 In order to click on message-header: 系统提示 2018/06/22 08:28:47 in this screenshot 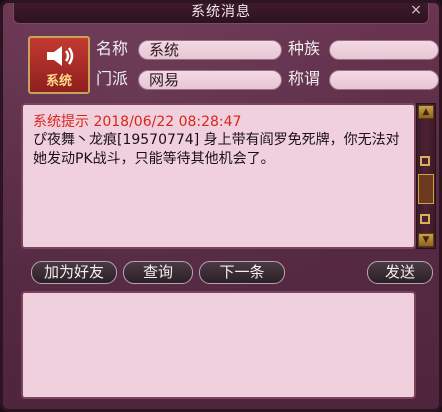, I will do `click(137, 122)`.